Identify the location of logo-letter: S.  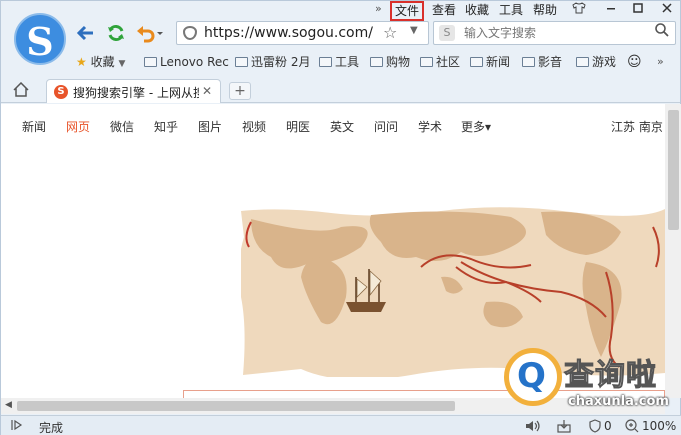
(40, 41).